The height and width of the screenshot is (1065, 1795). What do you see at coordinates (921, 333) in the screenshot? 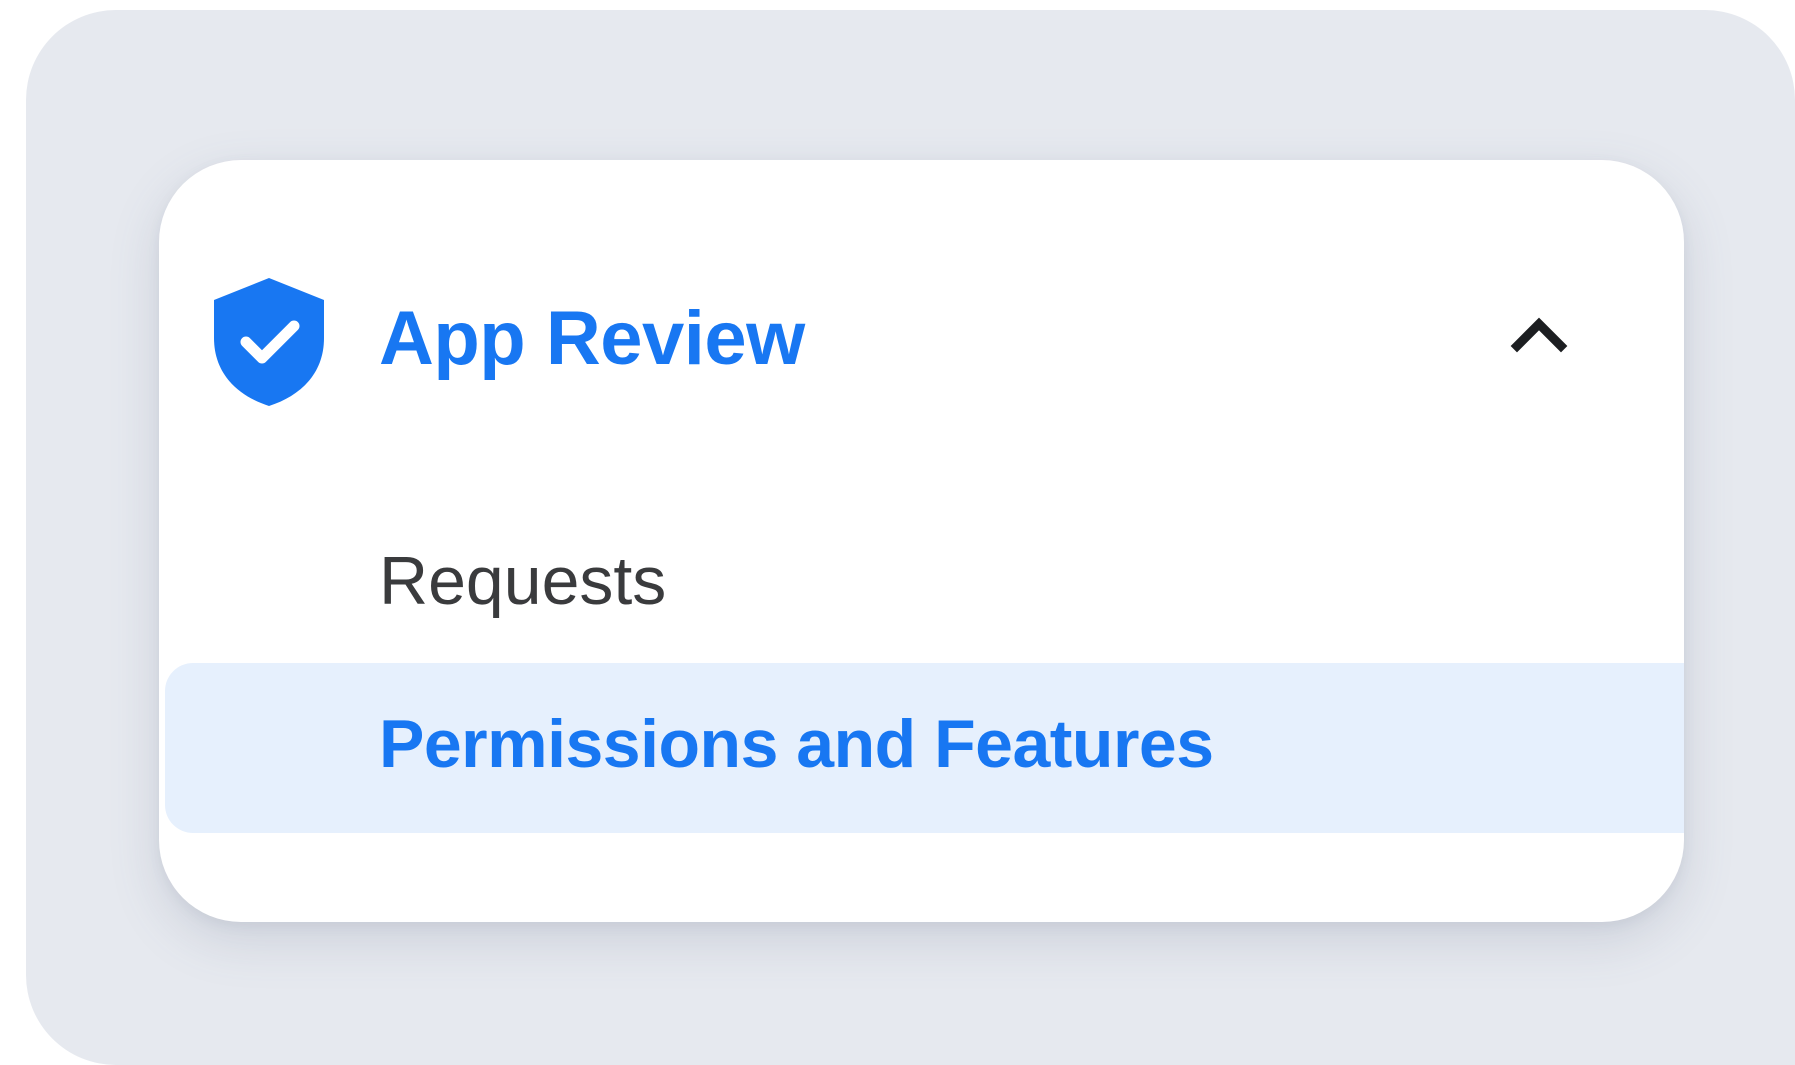
I see `section-header-app-review: App Review` at bounding box center [921, 333].